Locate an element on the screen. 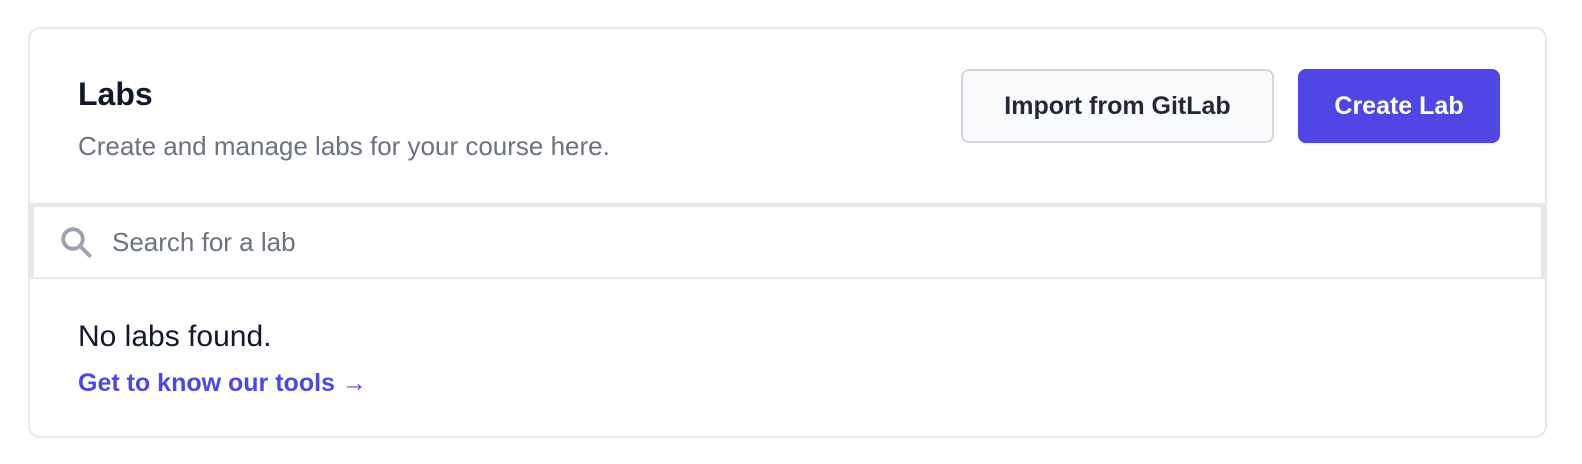  get-to-know-tools-link: Get to know our tools → is located at coordinates (222, 383).